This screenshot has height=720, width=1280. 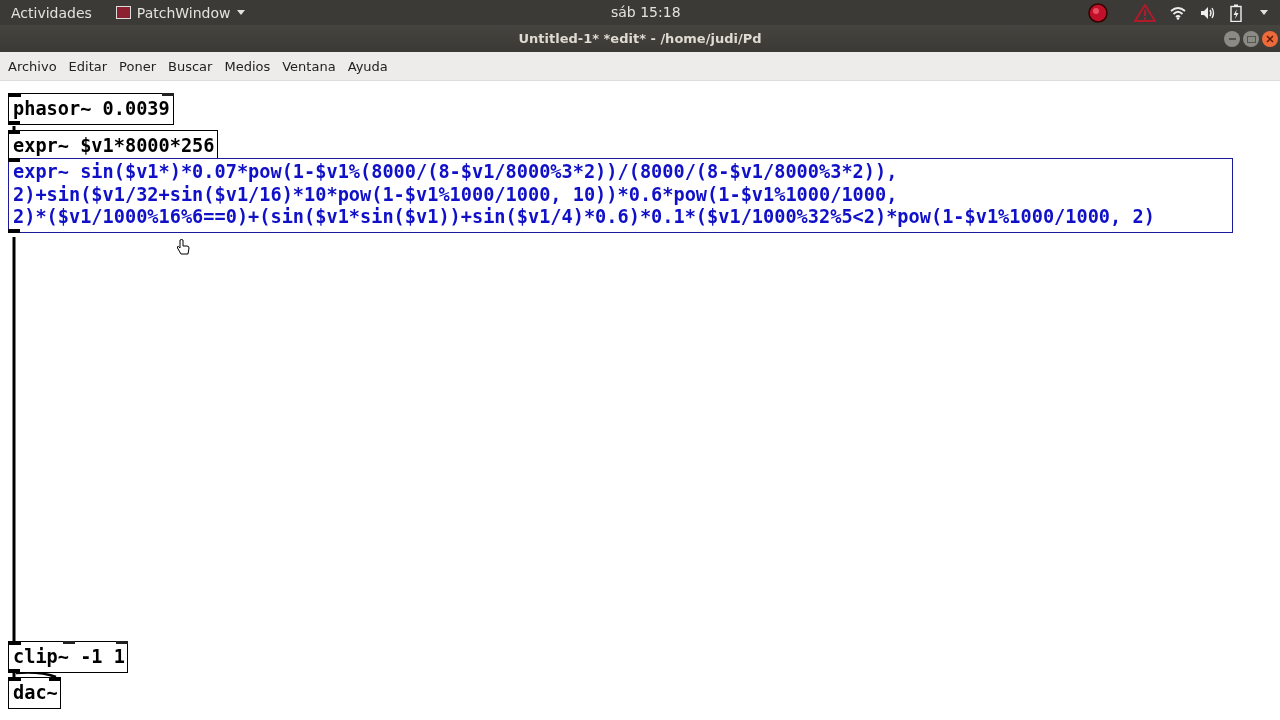 I want to click on close-icon, so click(x=1270, y=39).